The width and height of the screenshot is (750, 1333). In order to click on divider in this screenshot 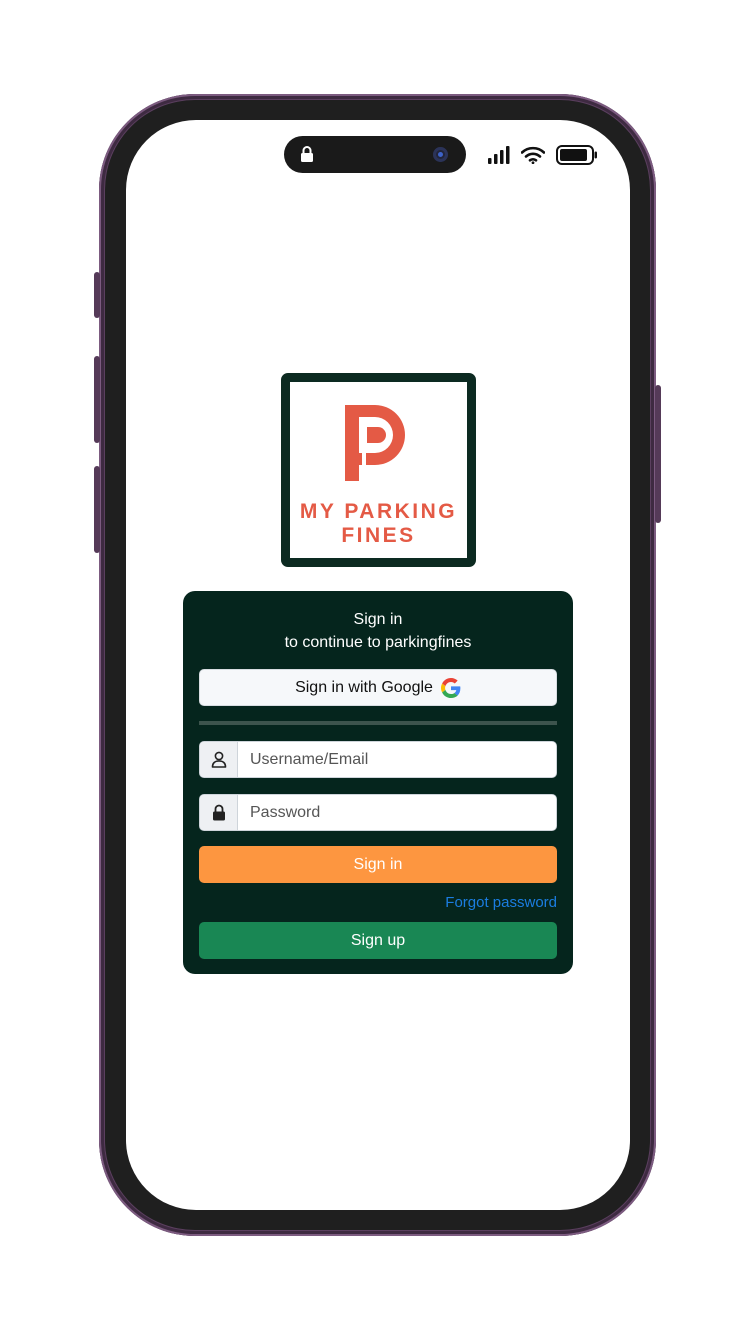, I will do `click(378, 723)`.